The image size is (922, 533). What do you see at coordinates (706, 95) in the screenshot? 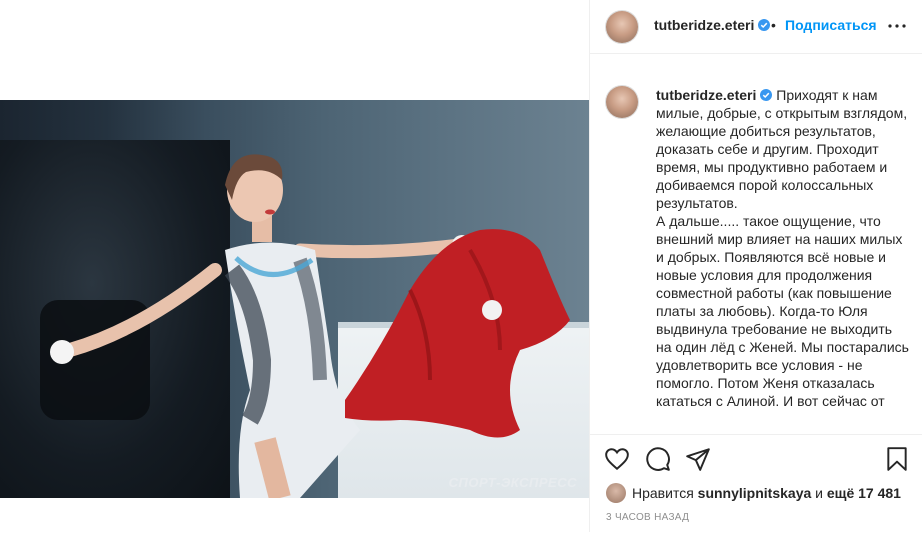
I see `caption-username-text: tutberidze.eteri` at bounding box center [706, 95].